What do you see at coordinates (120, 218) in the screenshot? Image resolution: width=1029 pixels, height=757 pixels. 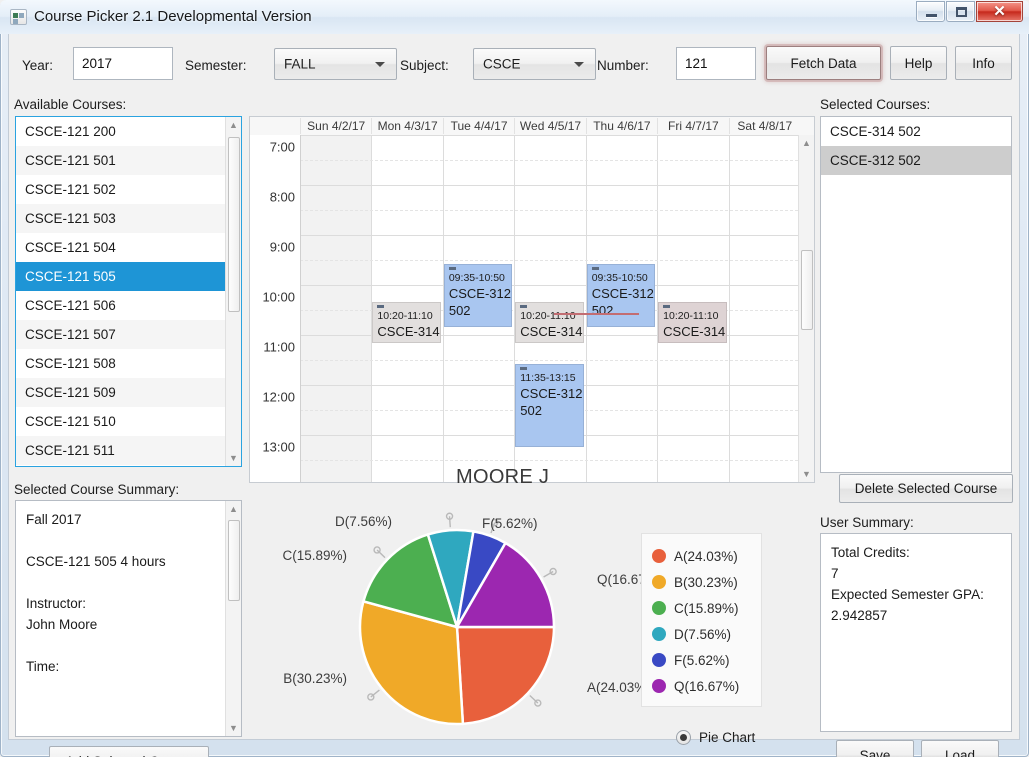 I see `list-item: CSCE-121 503` at bounding box center [120, 218].